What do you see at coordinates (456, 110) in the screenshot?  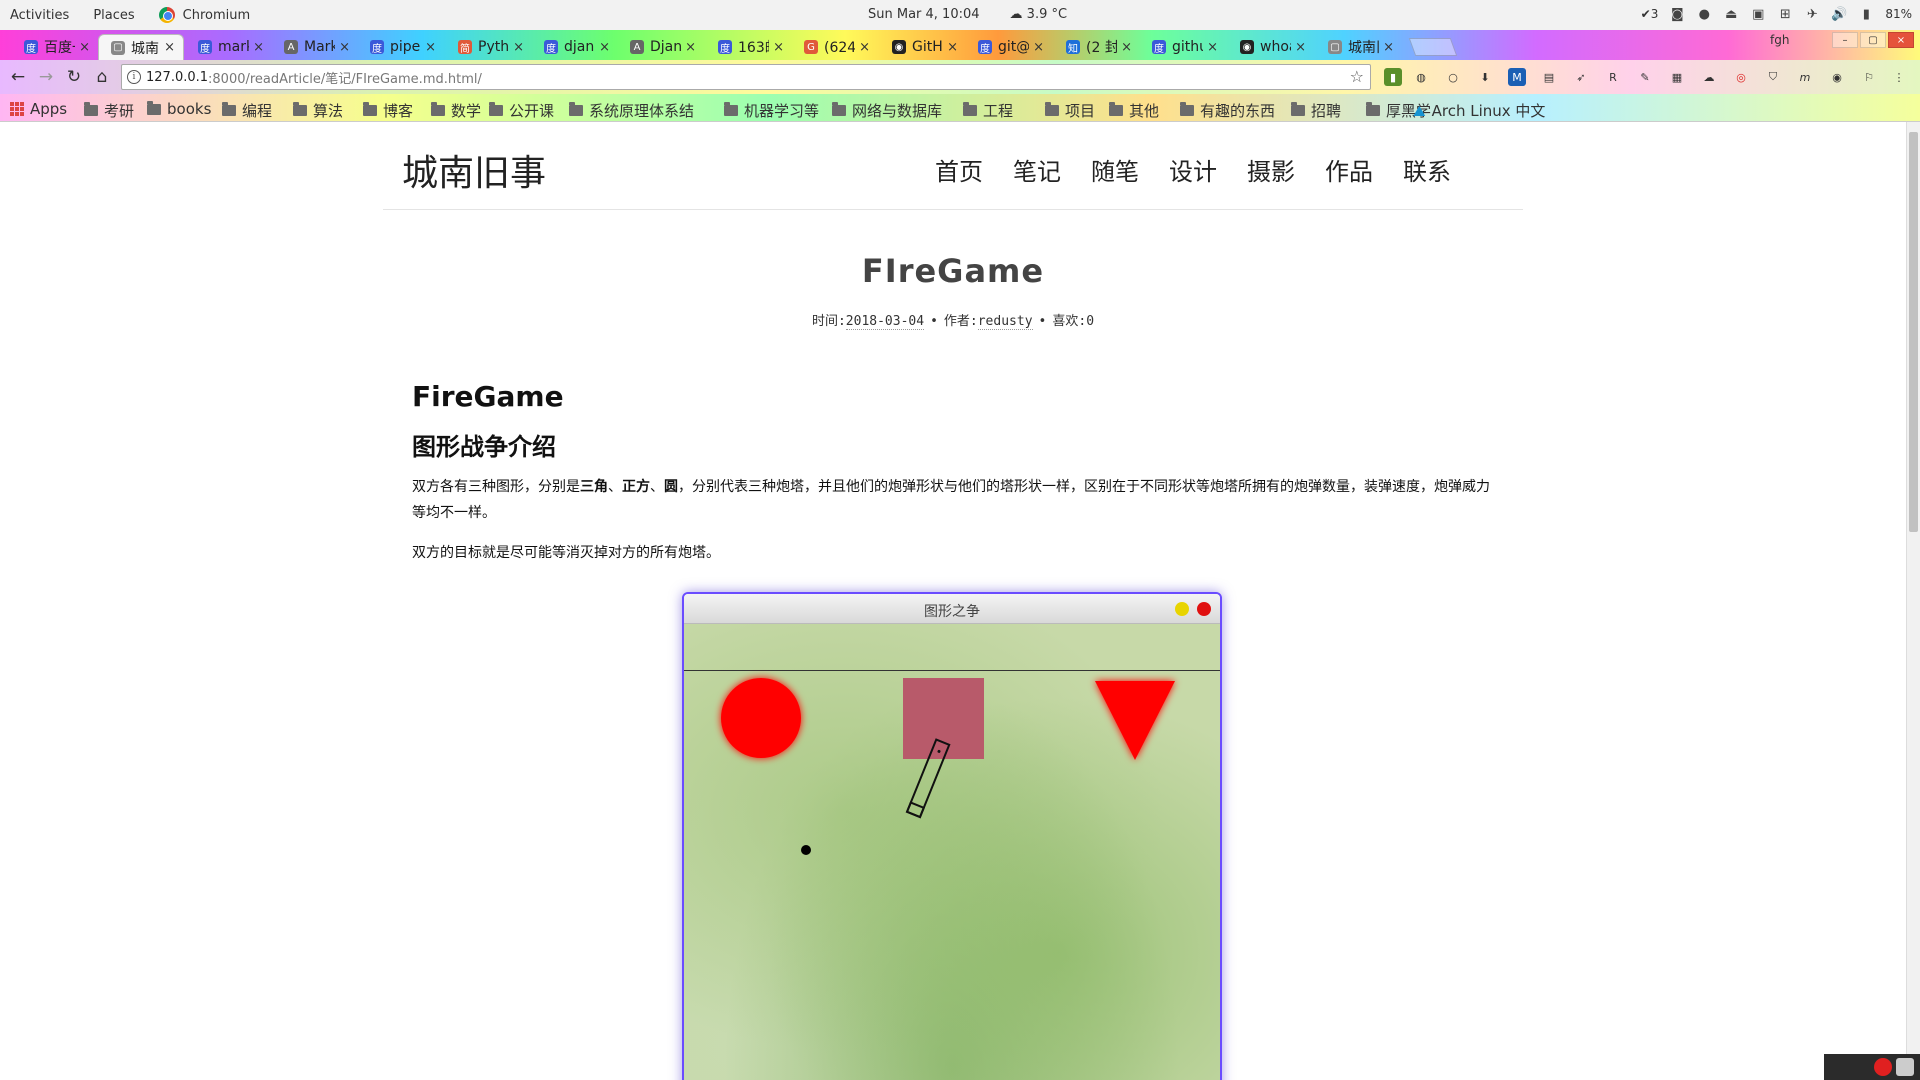 I see `bookmark-6: 数学` at bounding box center [456, 110].